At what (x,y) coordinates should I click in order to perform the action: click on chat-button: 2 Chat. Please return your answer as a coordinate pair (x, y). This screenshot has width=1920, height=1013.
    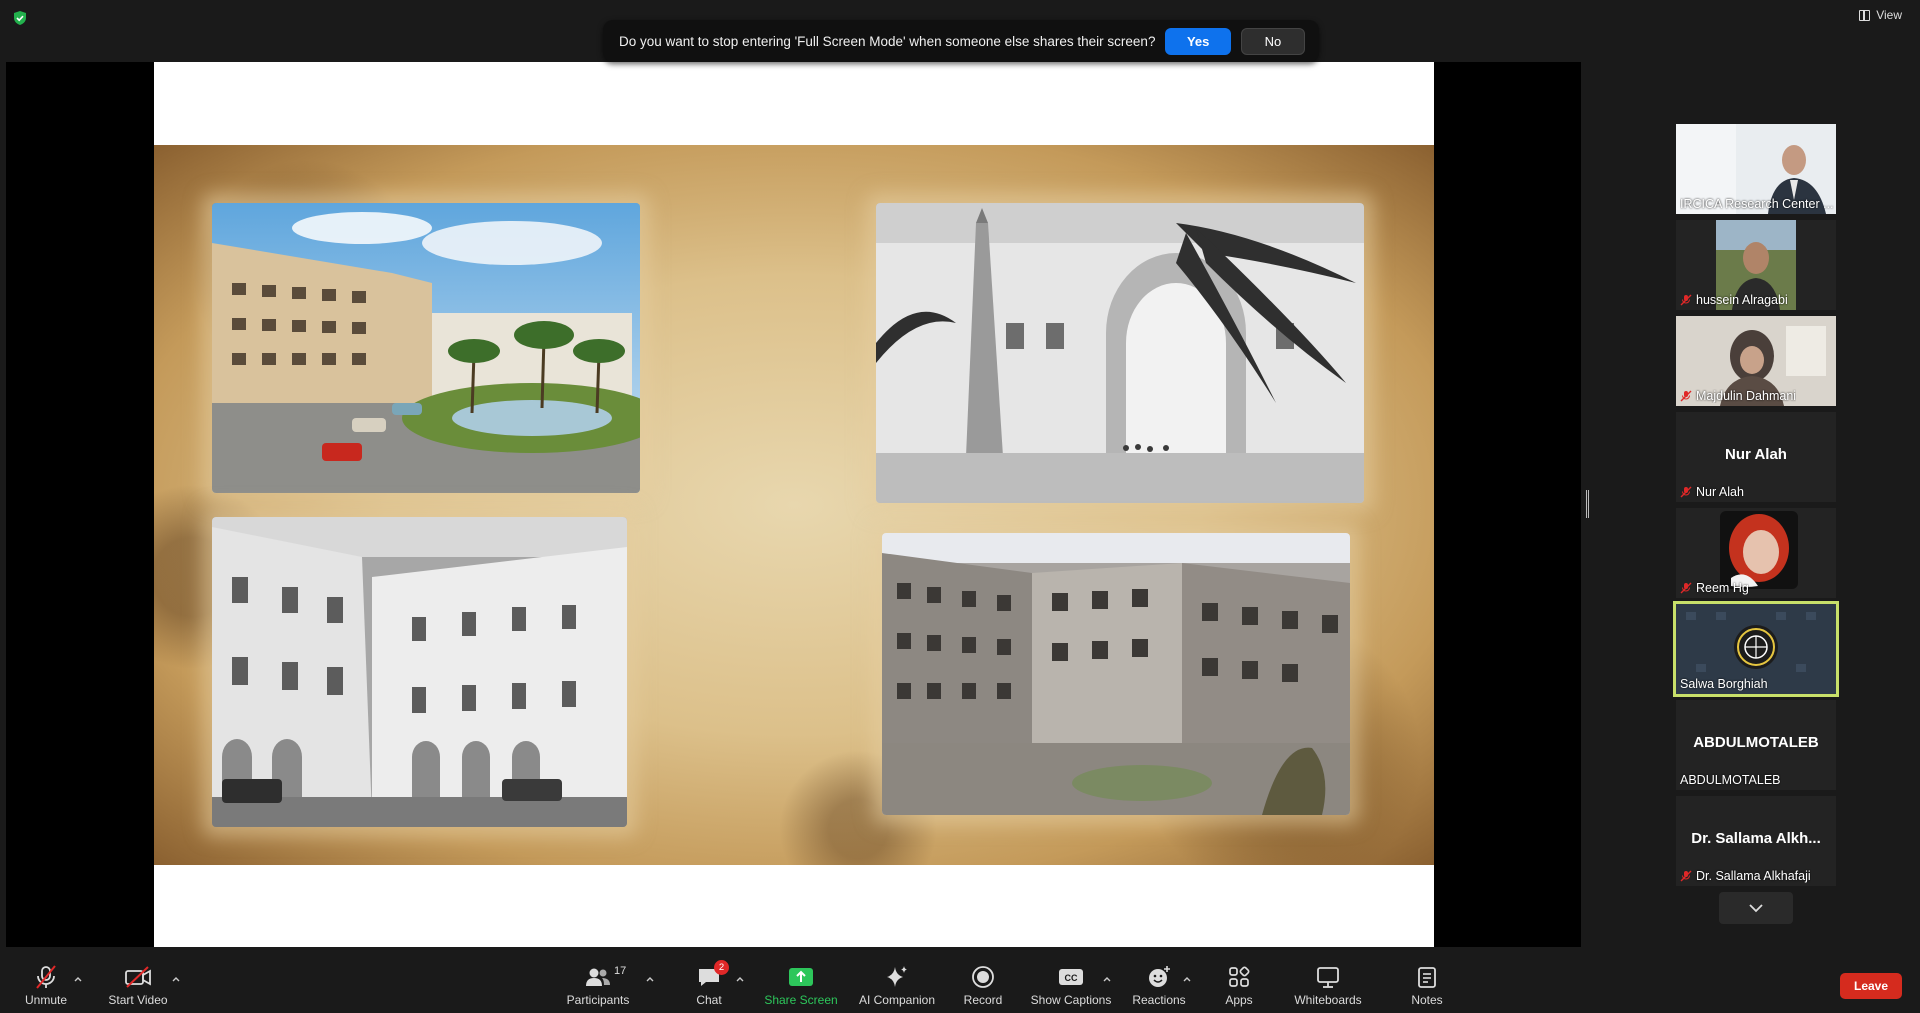
    Looking at the image, I should click on (709, 983).